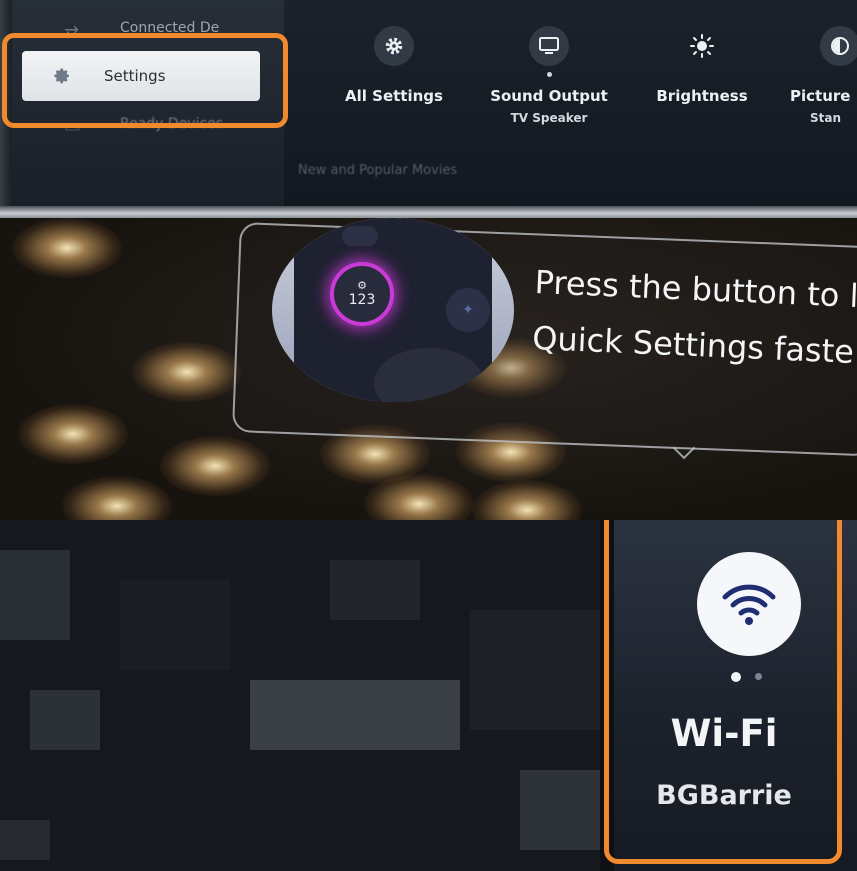 The width and height of the screenshot is (857, 871). Describe the element at coordinates (429, 375) in the screenshot. I see `remote-dpad` at that location.